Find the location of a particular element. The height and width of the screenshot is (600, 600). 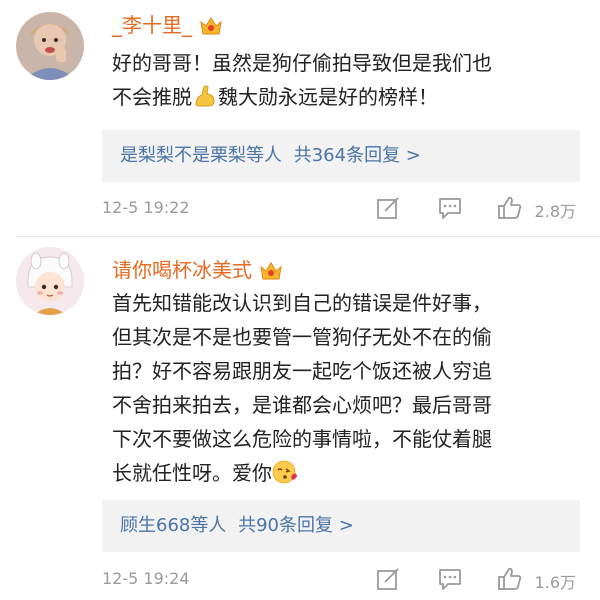

like-count: 2.8万 is located at coordinates (555, 211).